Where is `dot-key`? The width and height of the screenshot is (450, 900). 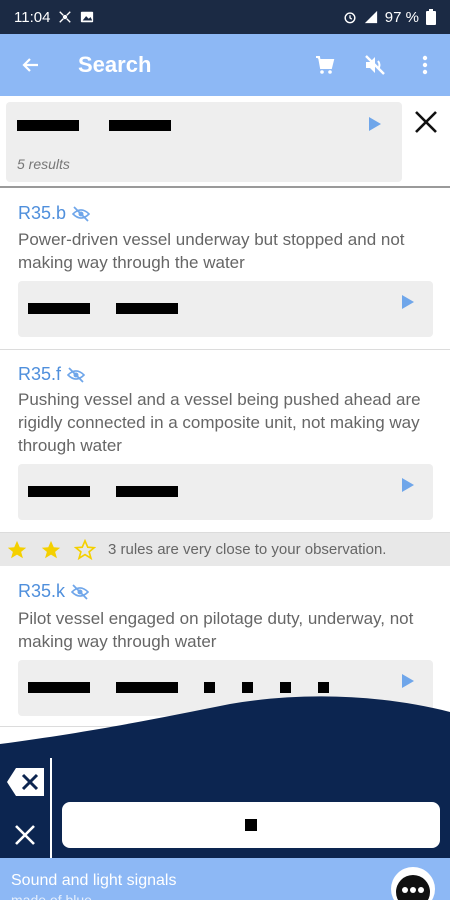 dot-key is located at coordinates (251, 825).